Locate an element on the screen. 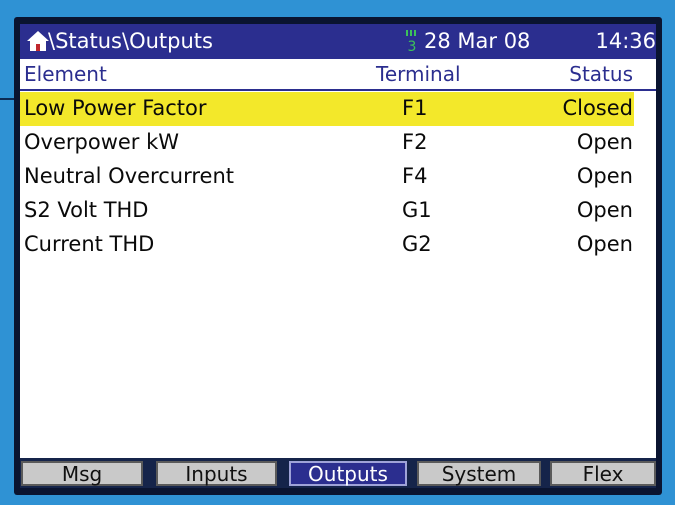  time-display: 14:36 is located at coordinates (625, 41).